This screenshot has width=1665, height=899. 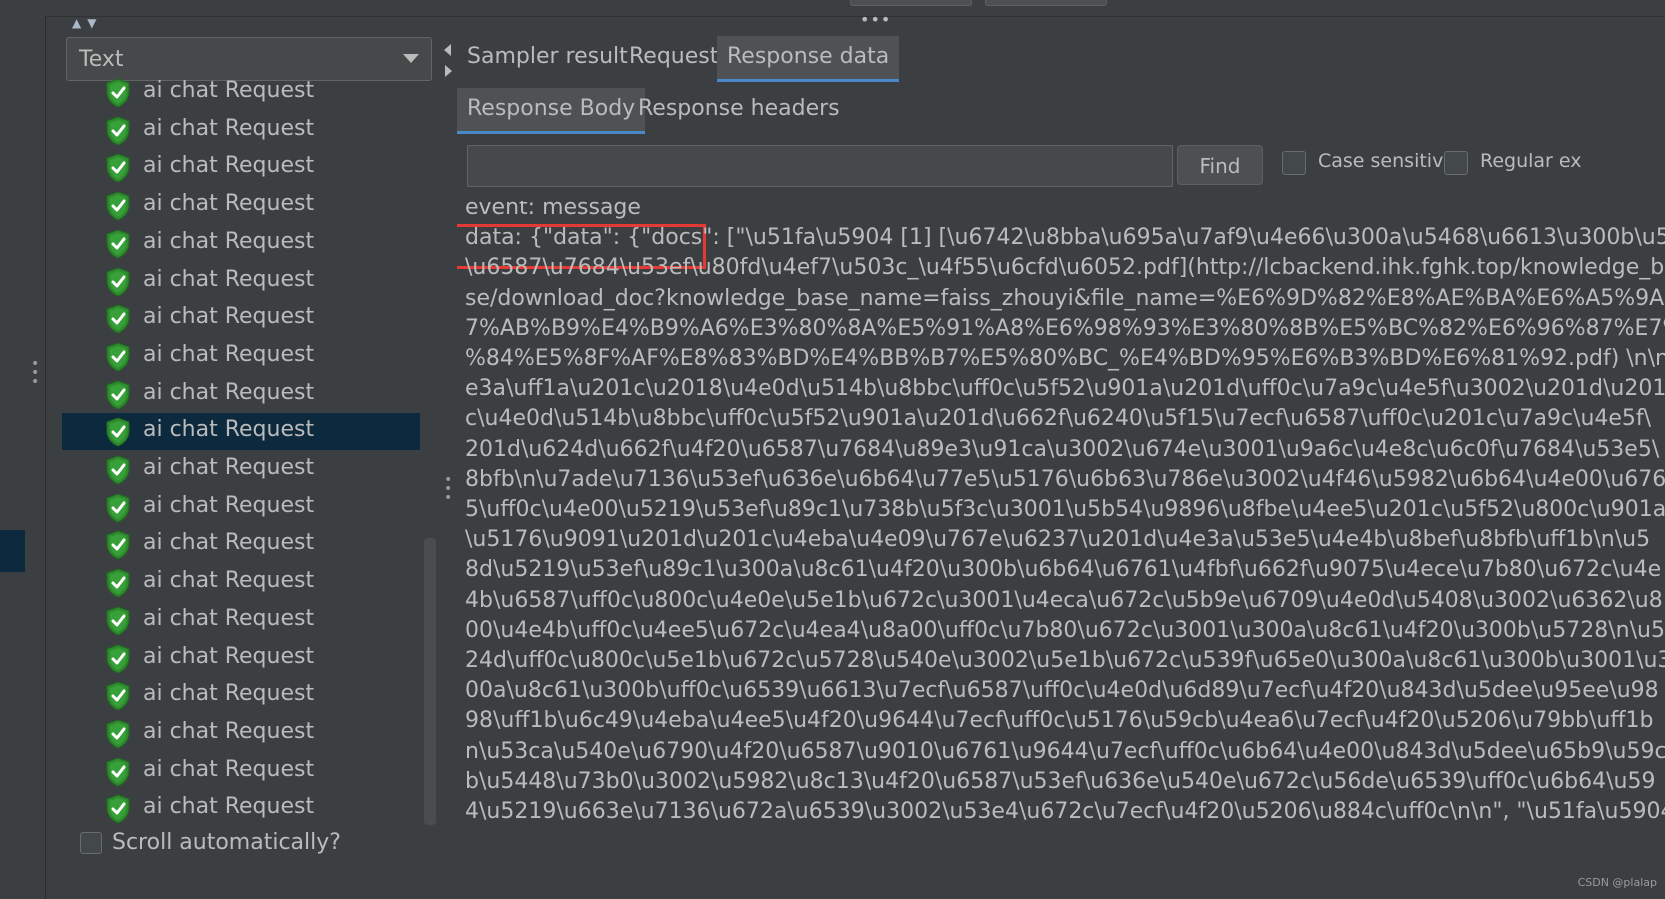 I want to click on scroll-automatically-checkbox, so click(x=91, y=843).